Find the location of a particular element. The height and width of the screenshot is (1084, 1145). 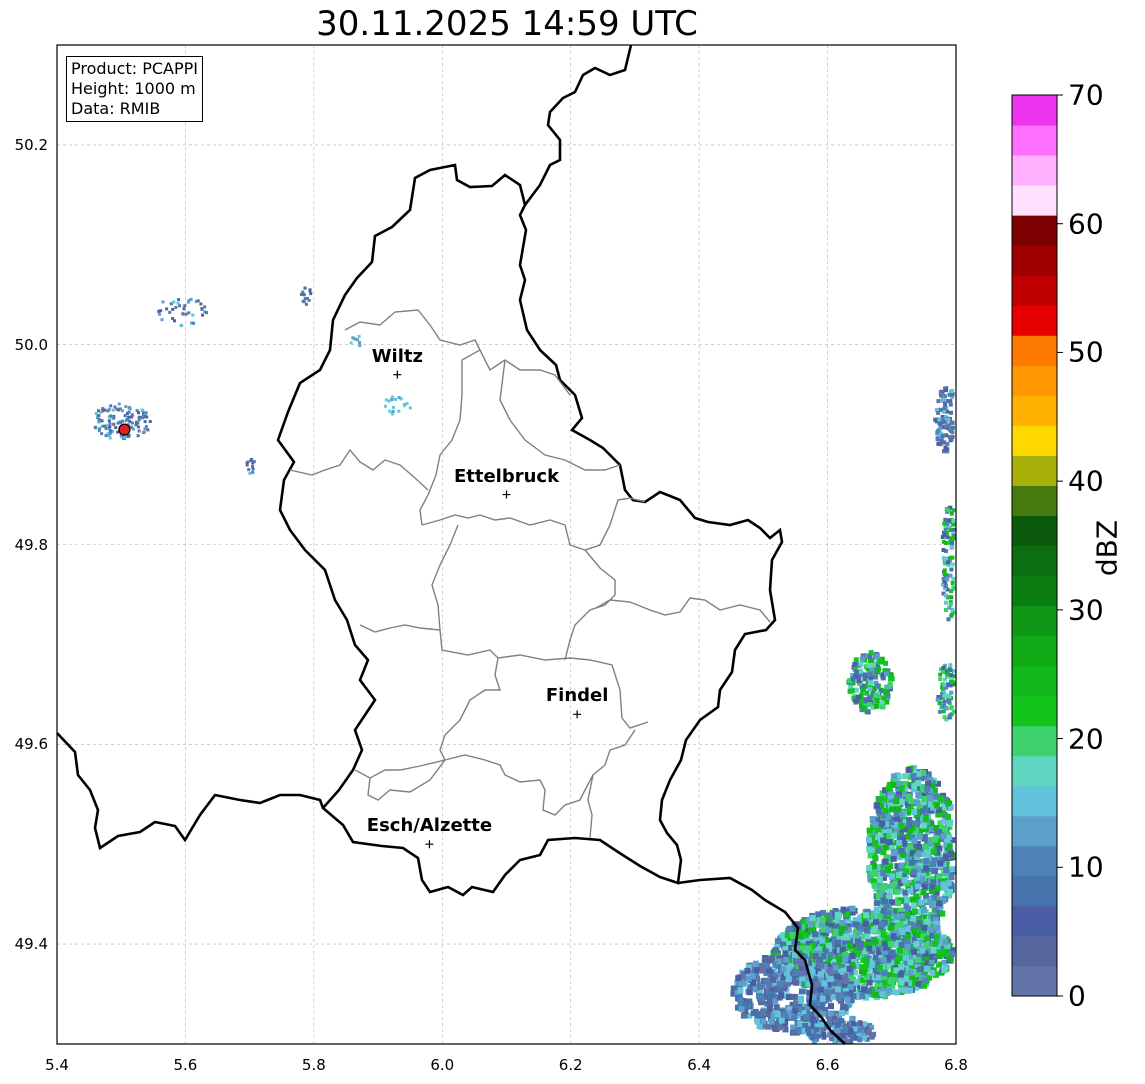

height-label: Height: 1000 m is located at coordinates (133, 88).